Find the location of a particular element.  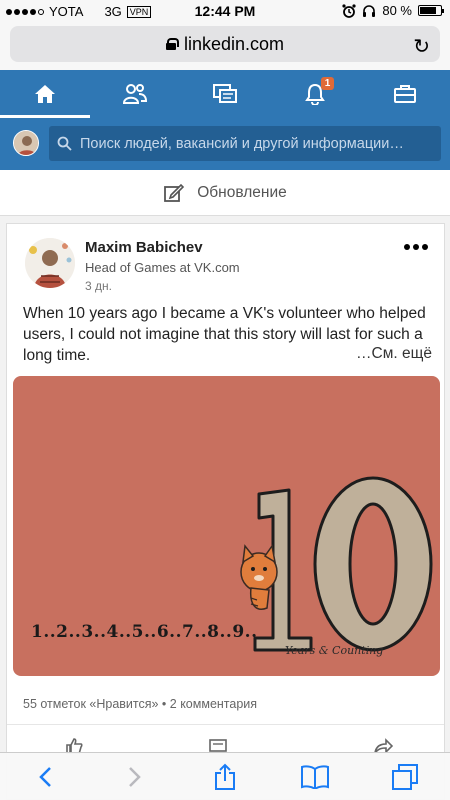

headphones-icon is located at coordinates (369, 10).